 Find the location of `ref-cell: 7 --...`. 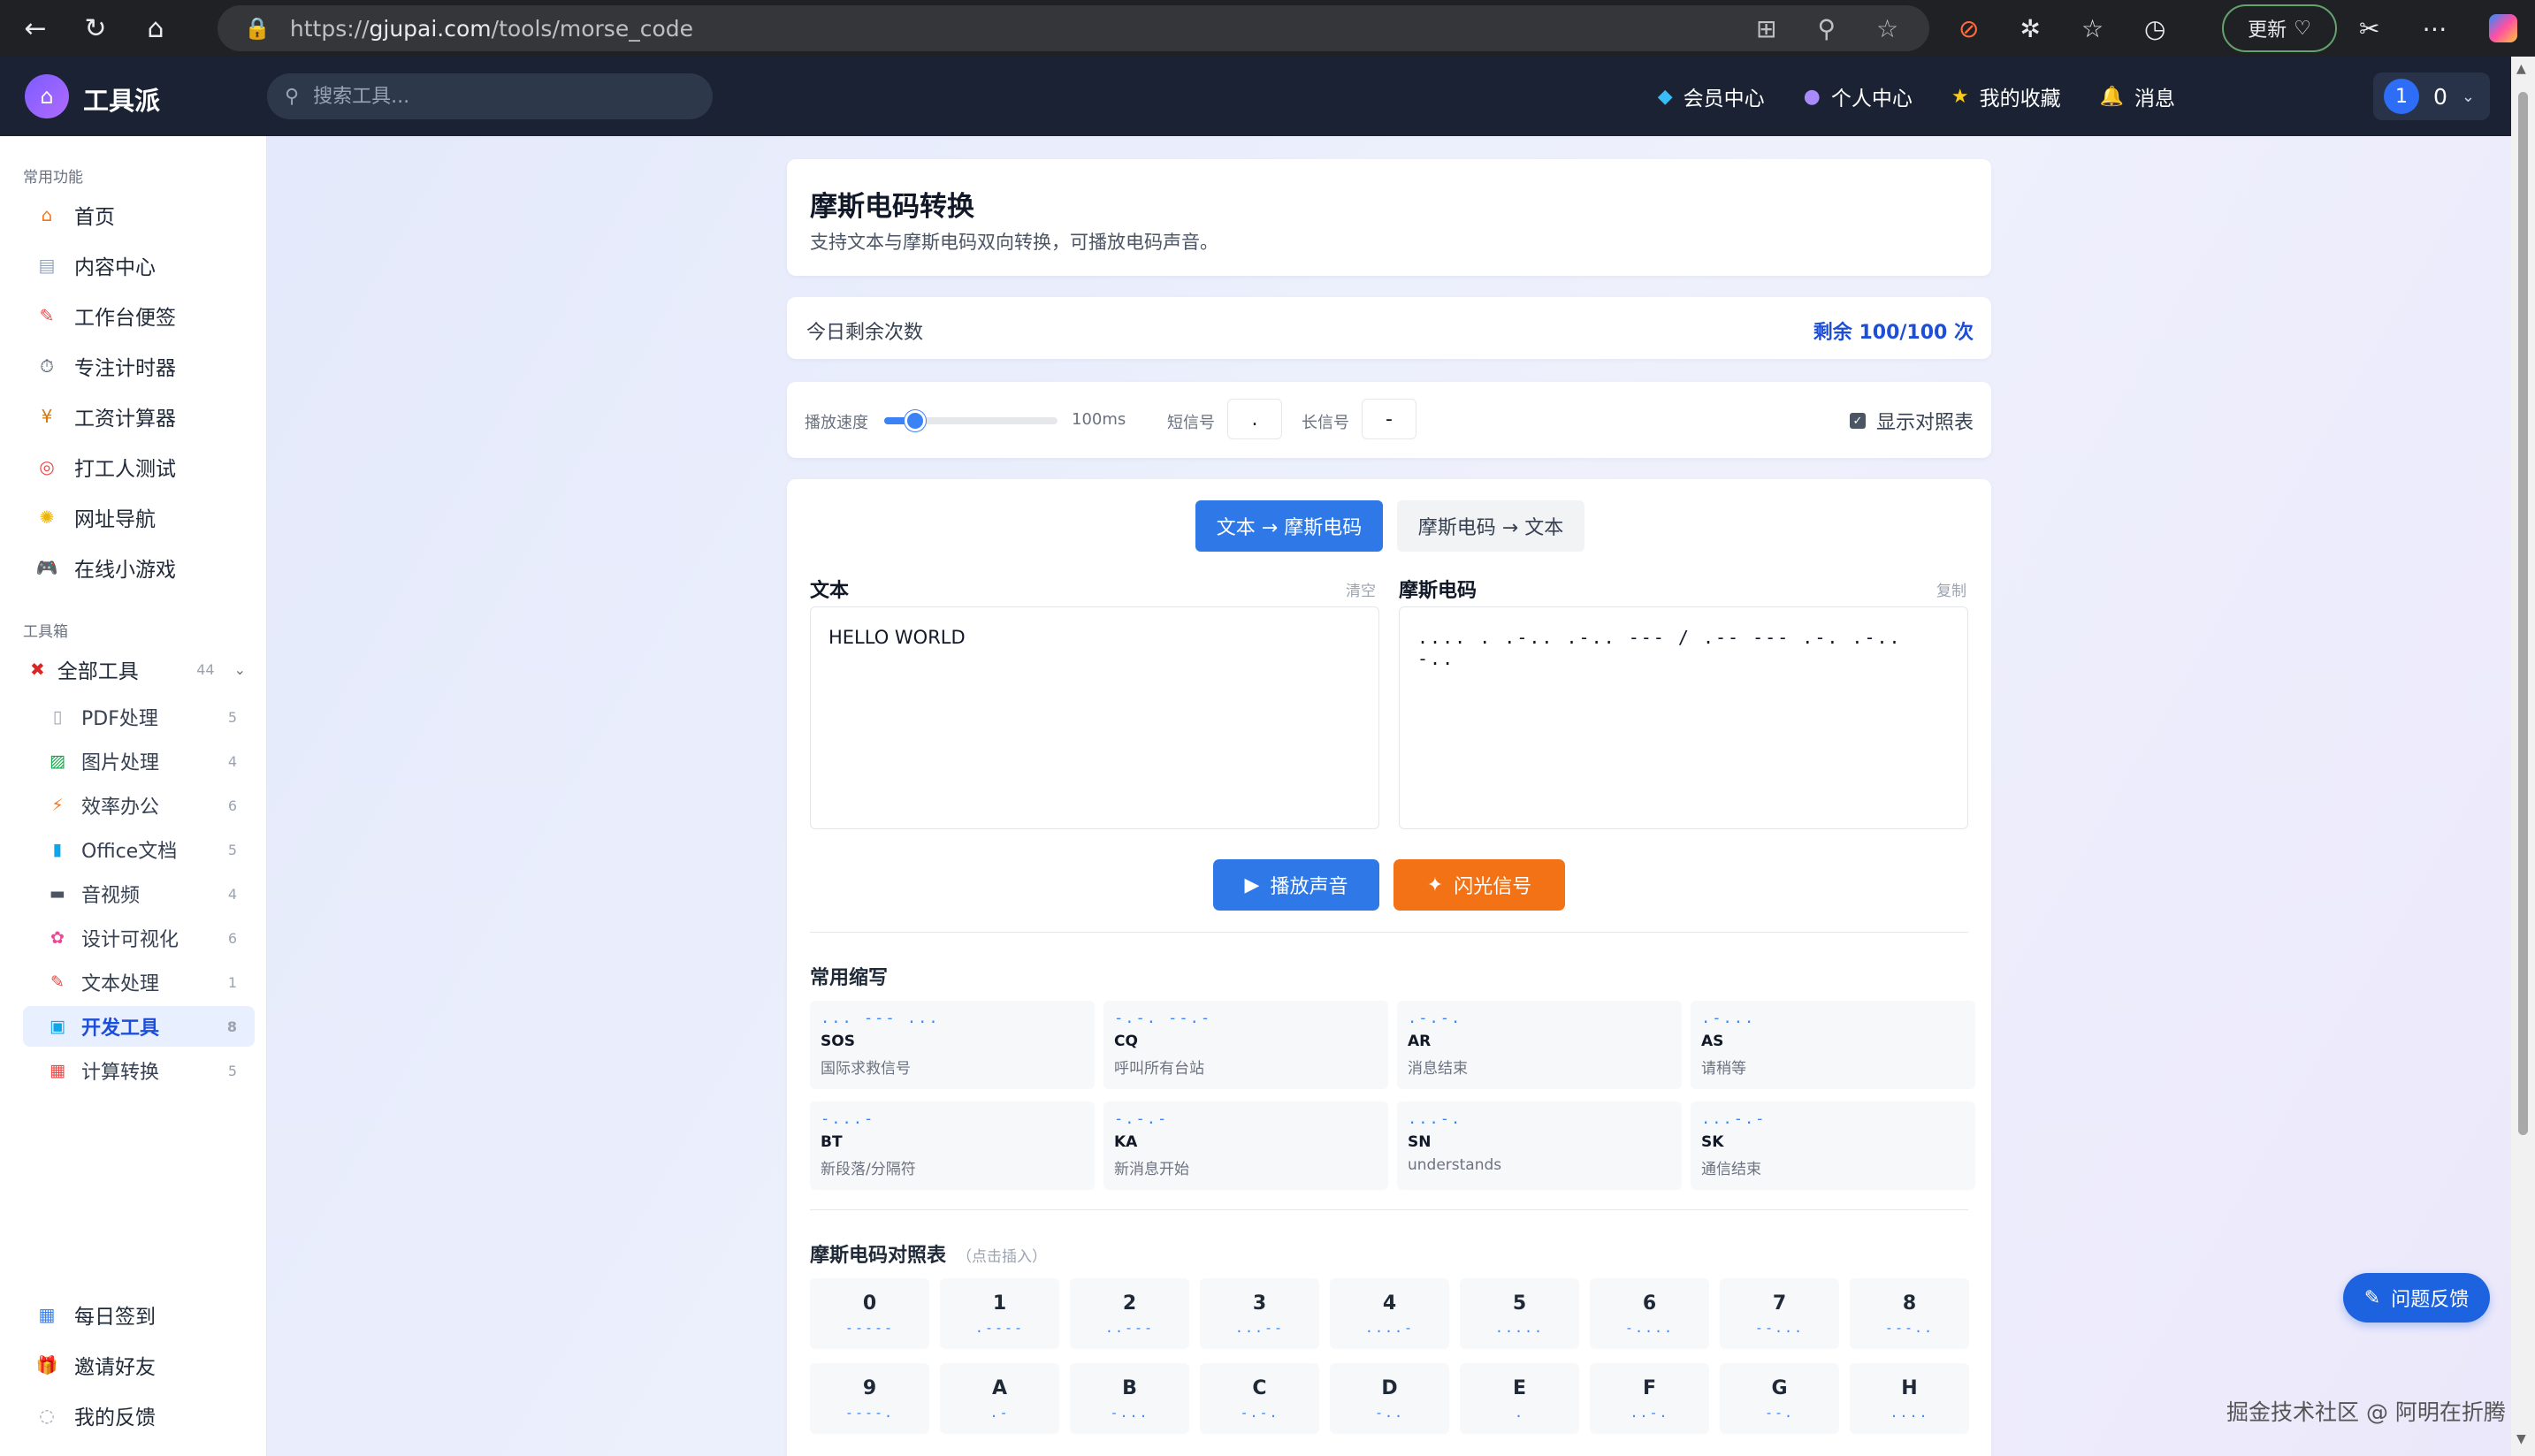

ref-cell: 7 --... is located at coordinates (1779, 1313).